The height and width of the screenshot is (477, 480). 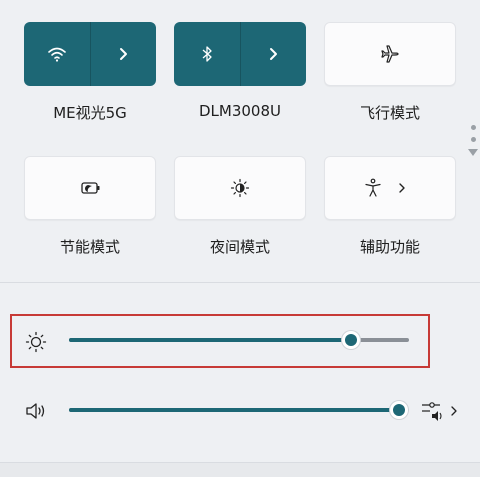 What do you see at coordinates (473, 152) in the screenshot?
I see `chevron-down-icon` at bounding box center [473, 152].